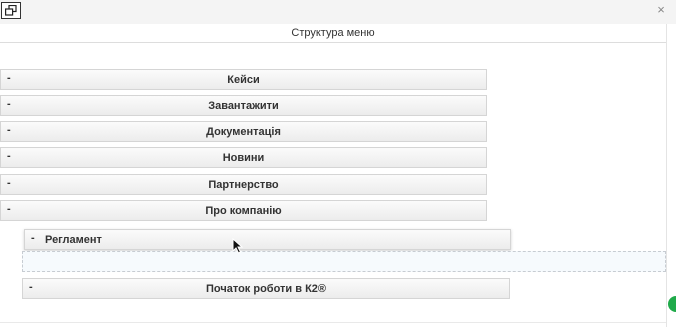  I want to click on menu-item: - Про компанію, so click(243, 210).